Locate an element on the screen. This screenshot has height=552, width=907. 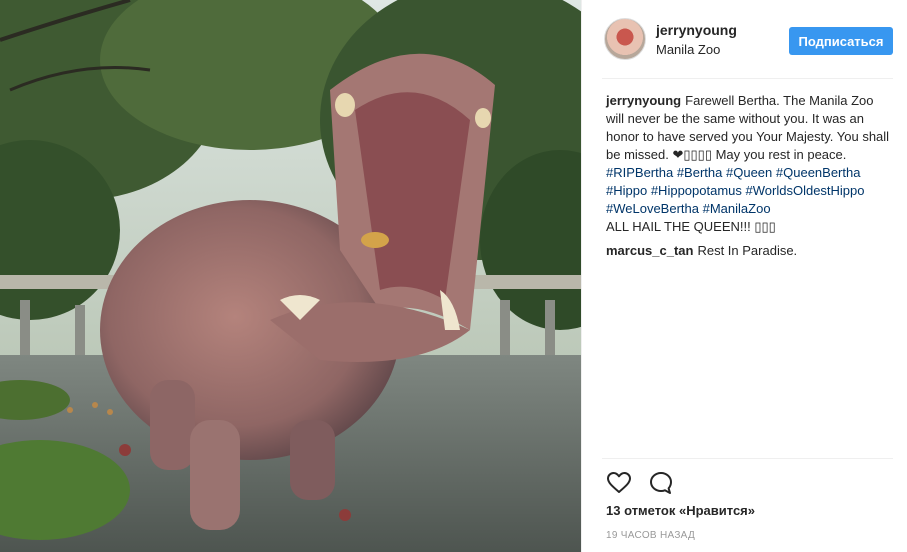
post-actions is located at coordinates (646, 483).